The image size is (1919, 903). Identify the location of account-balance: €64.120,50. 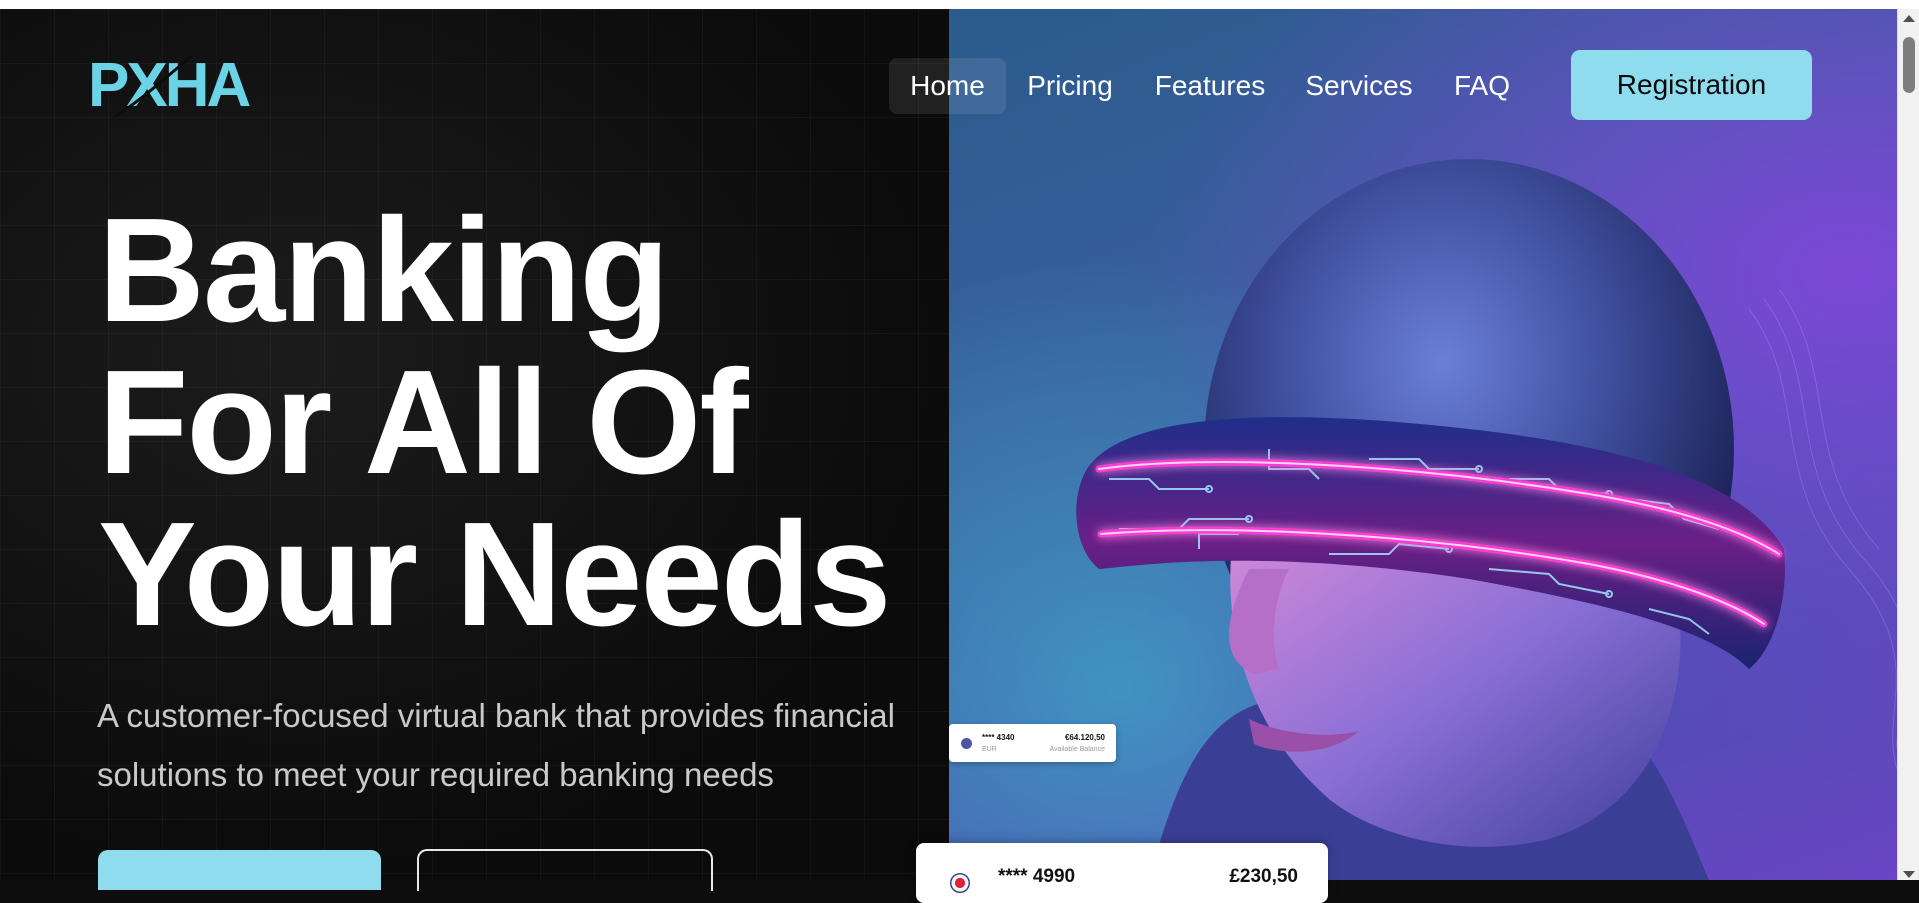
(1084, 737).